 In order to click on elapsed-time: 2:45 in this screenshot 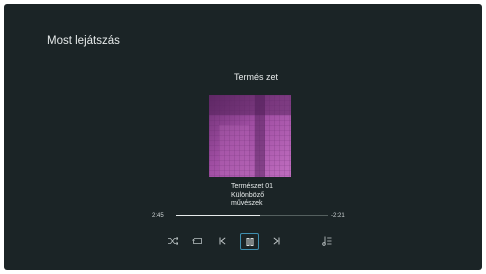, I will do `click(158, 216)`.